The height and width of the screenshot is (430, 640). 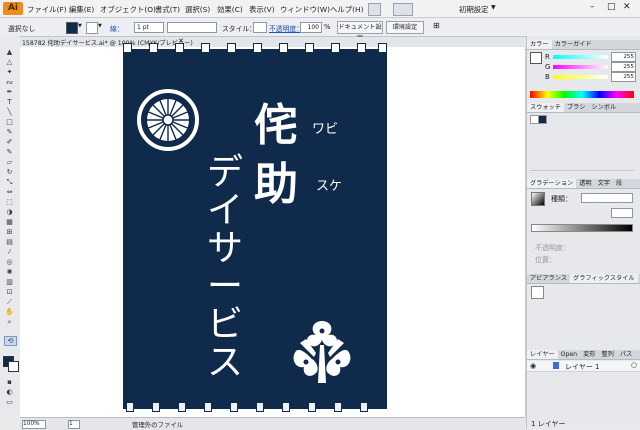 What do you see at coordinates (9, 132) in the screenshot?
I see `paintbrush-icon: ✎` at bounding box center [9, 132].